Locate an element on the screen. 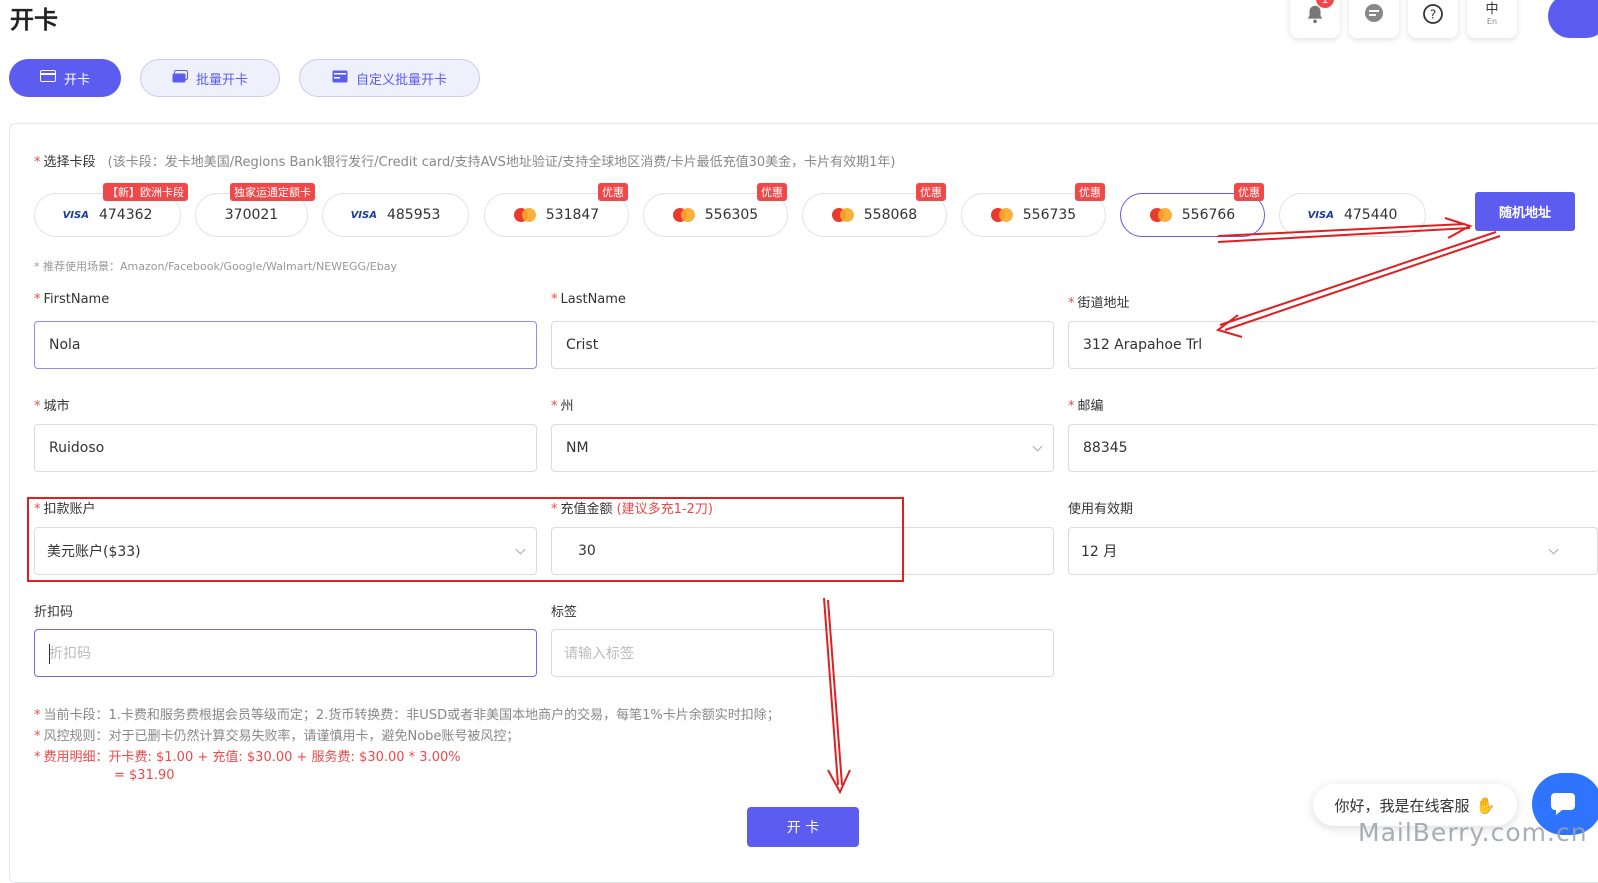 This screenshot has height=883, width=1598. message-button is located at coordinates (1374, 19).